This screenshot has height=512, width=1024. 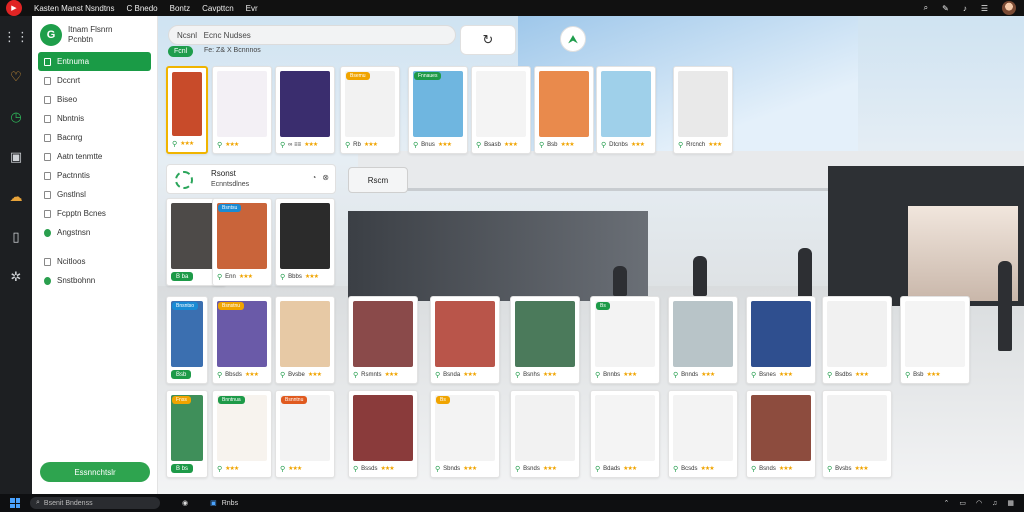 What do you see at coordinates (94, 261) in the screenshot?
I see `sidebar-item-10: Ncitloos` at bounding box center [94, 261].